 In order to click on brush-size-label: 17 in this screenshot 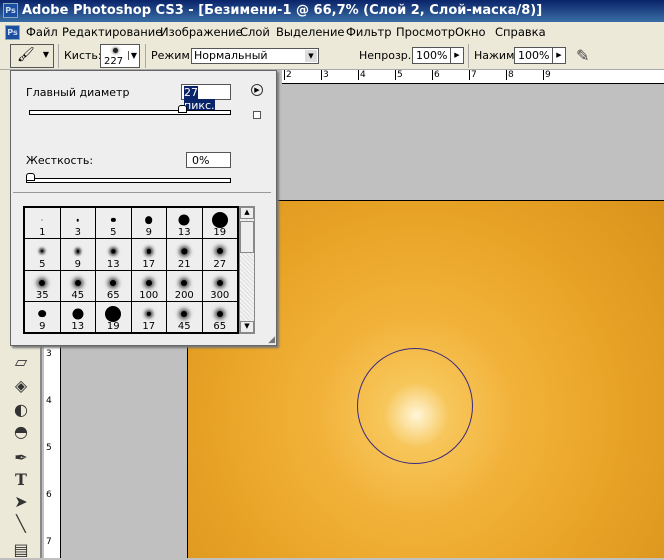, I will do `click(149, 264)`.